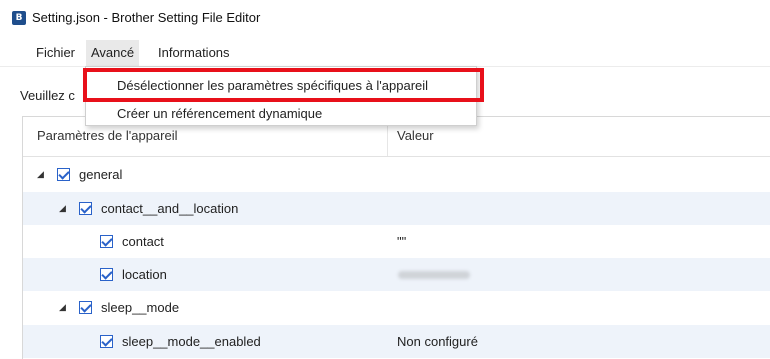 The image size is (770, 359). What do you see at coordinates (140, 307) in the screenshot?
I see `row-label: sleep__mode` at bounding box center [140, 307].